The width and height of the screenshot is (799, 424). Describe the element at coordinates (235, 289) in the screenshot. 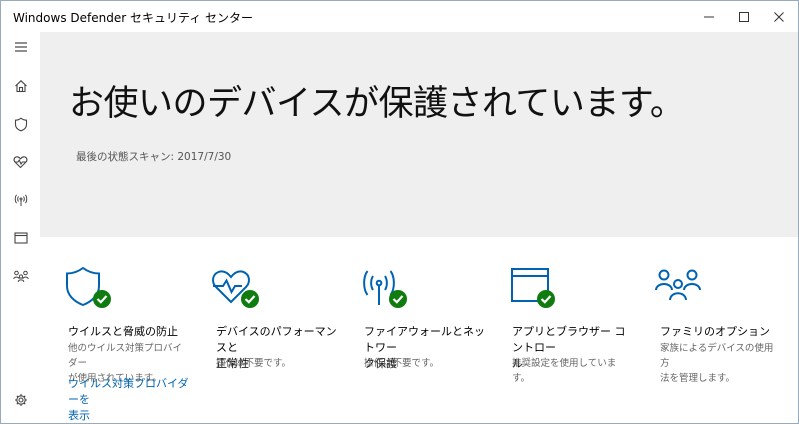

I see `heart-check-icon` at that location.